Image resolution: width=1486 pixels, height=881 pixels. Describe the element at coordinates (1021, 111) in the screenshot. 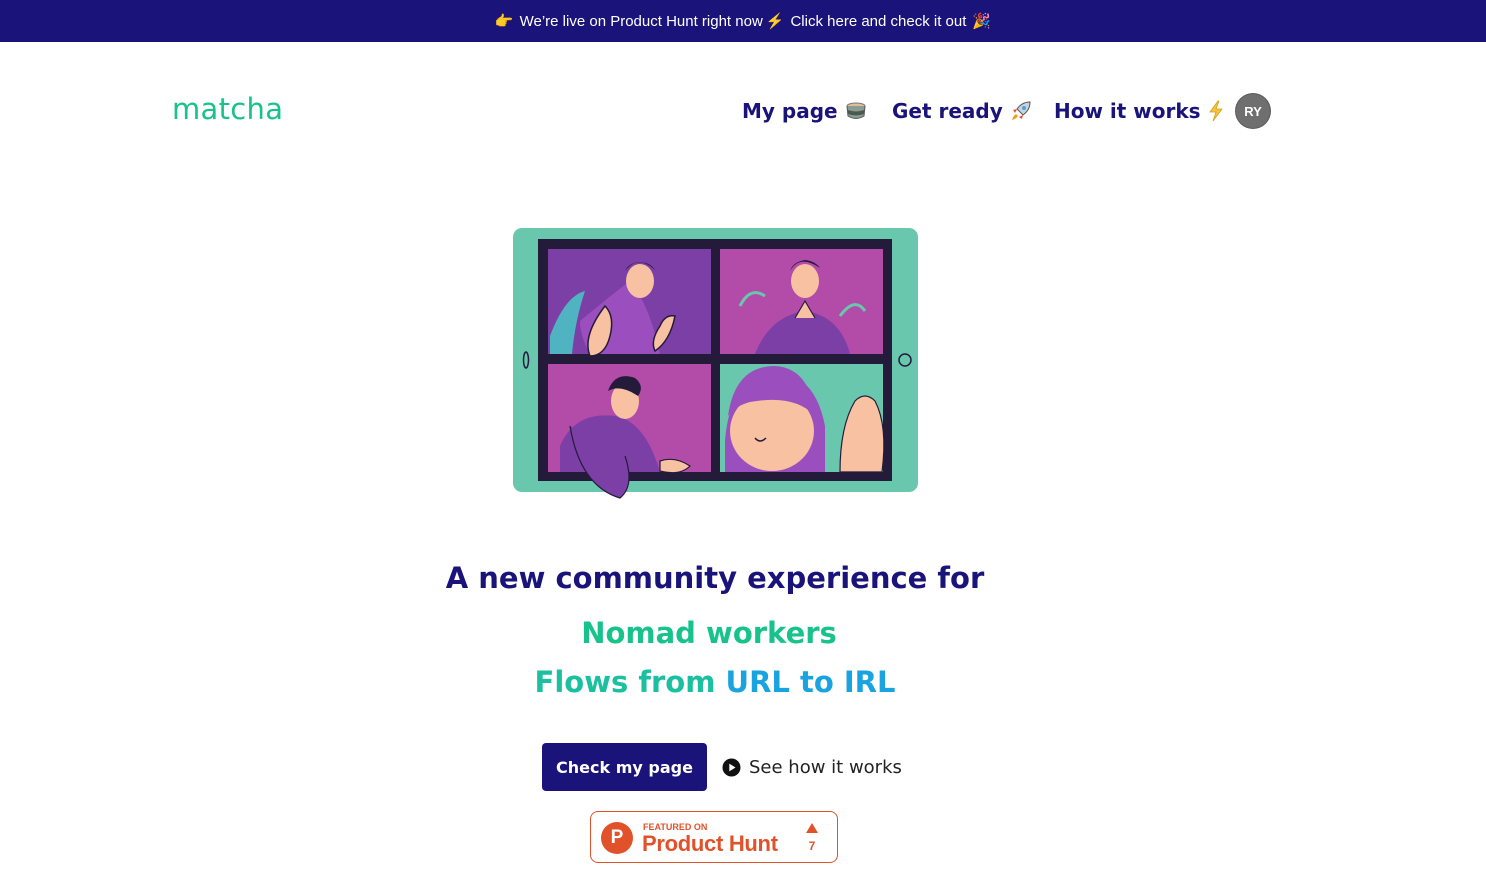

I see `rocket-icon` at that location.